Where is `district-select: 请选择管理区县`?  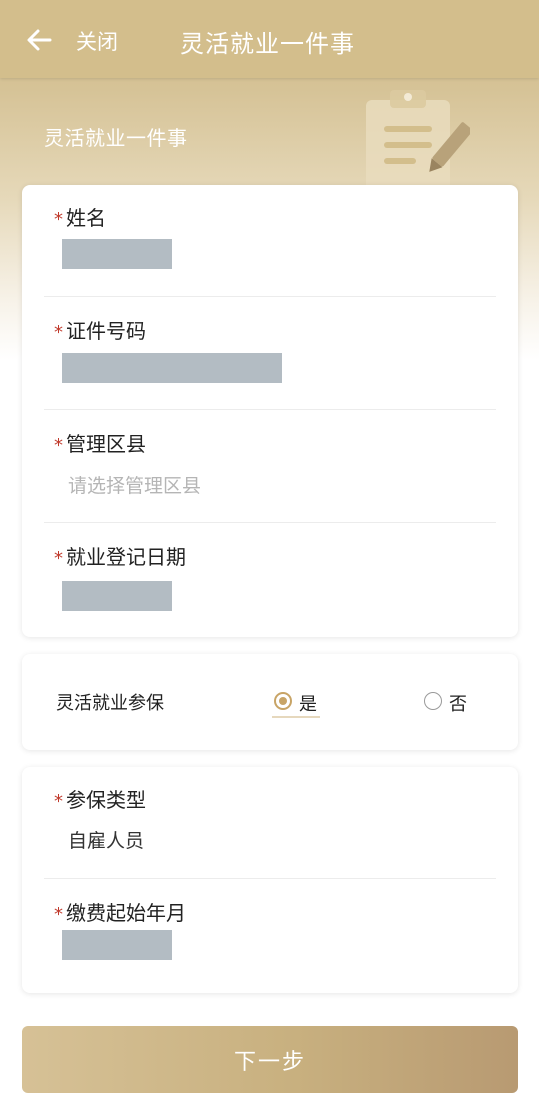 district-select: 请选择管理区县 is located at coordinates (134, 484).